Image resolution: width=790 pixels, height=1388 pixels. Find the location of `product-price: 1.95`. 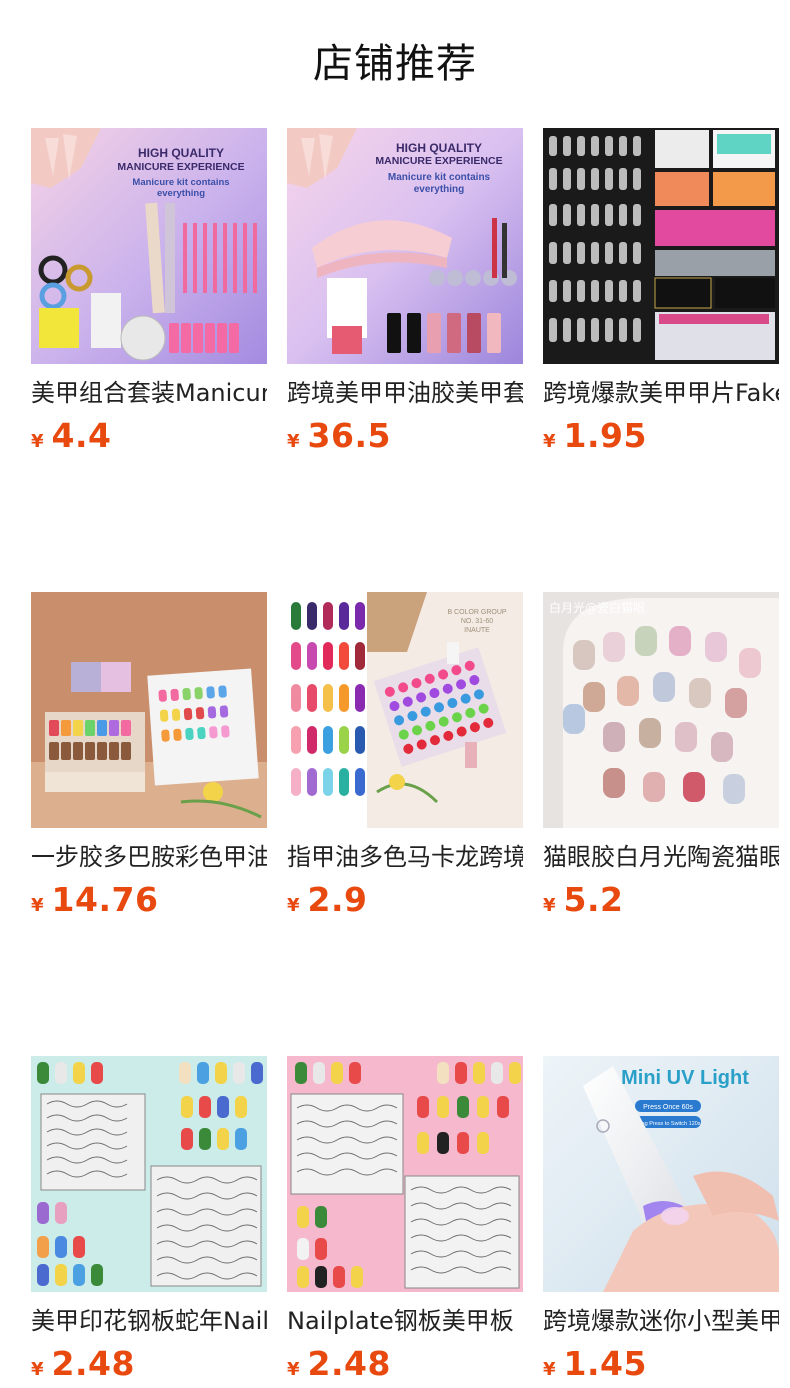

product-price: 1.95 is located at coordinates (605, 435).